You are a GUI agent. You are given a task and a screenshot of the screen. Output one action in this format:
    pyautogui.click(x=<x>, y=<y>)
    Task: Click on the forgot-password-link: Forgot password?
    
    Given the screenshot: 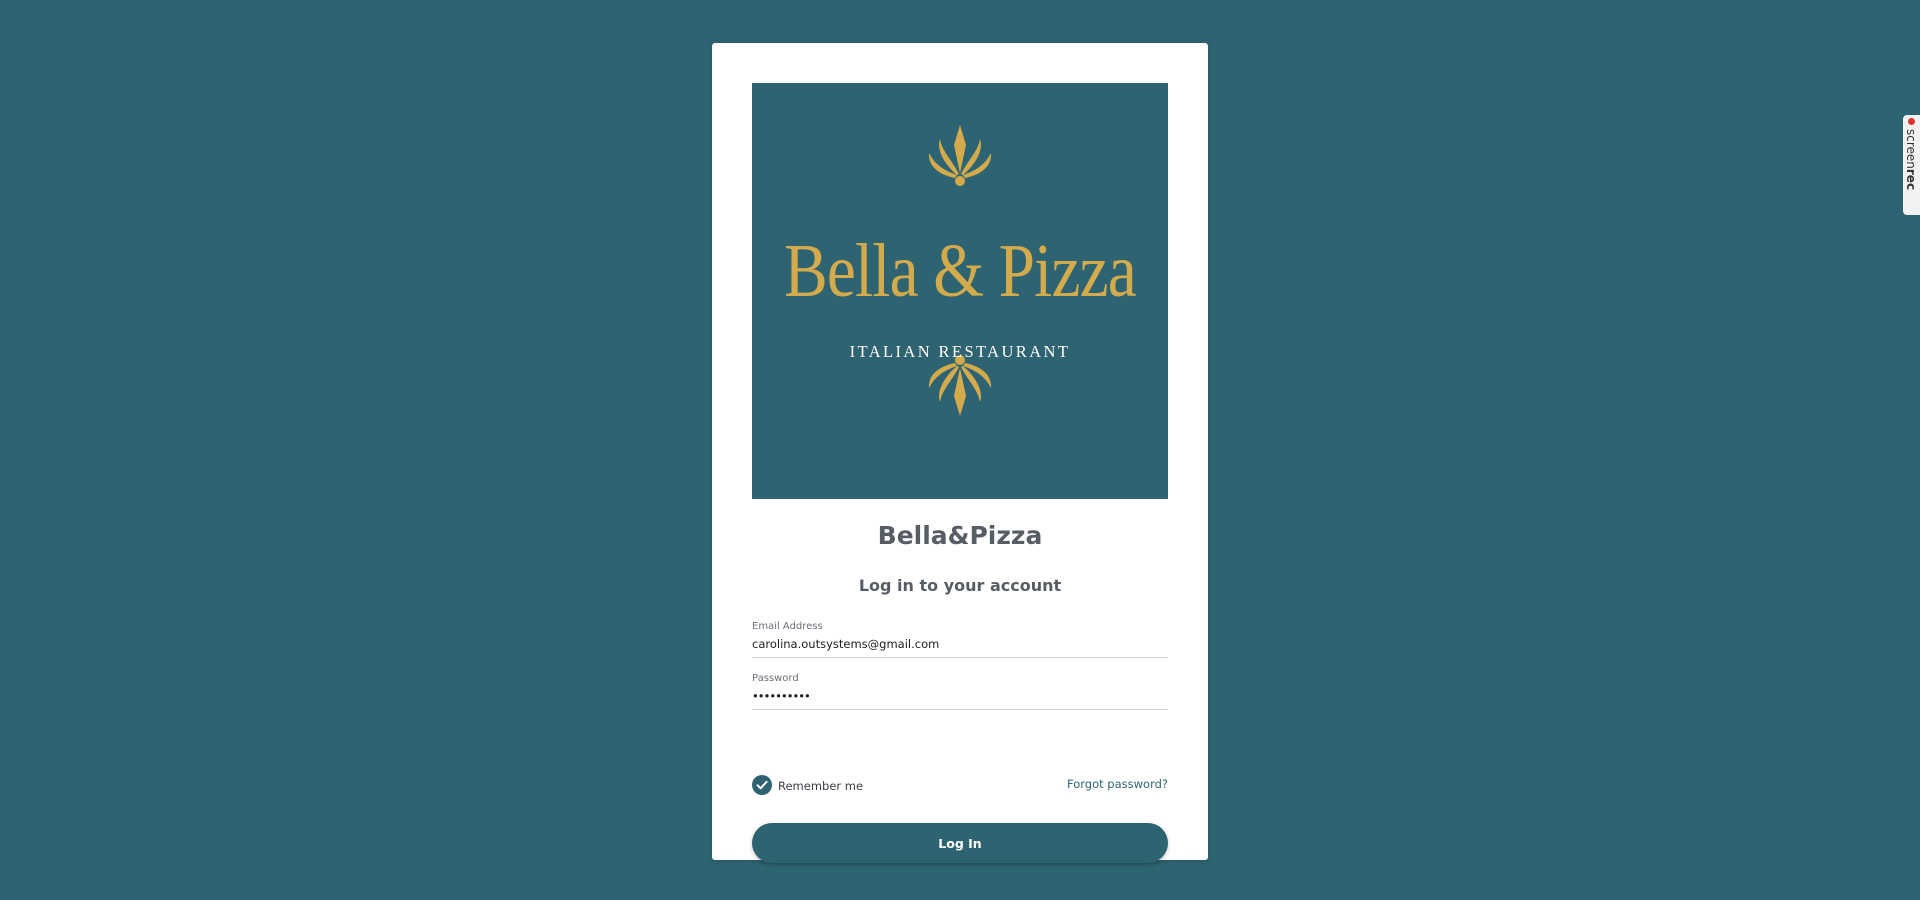 What is the action you would take?
    pyautogui.click(x=1117, y=784)
    